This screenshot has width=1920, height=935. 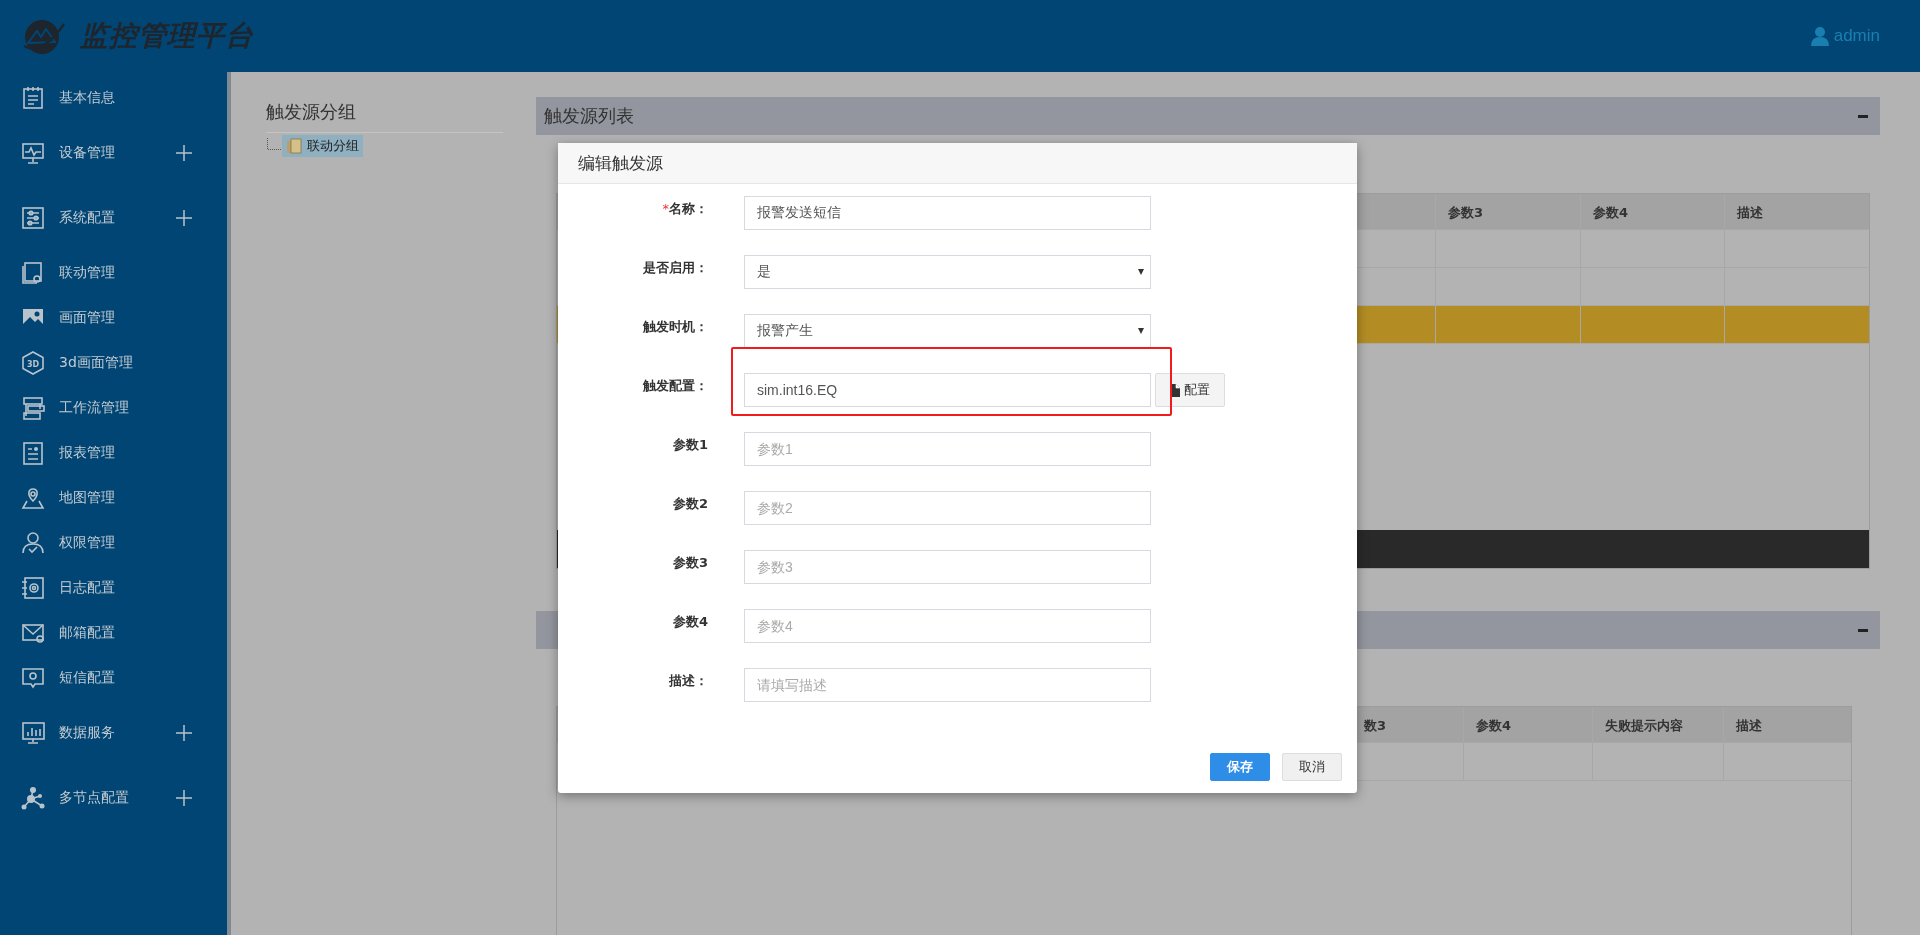 What do you see at coordinates (33, 97) in the screenshot?
I see `notepad-icon` at bounding box center [33, 97].